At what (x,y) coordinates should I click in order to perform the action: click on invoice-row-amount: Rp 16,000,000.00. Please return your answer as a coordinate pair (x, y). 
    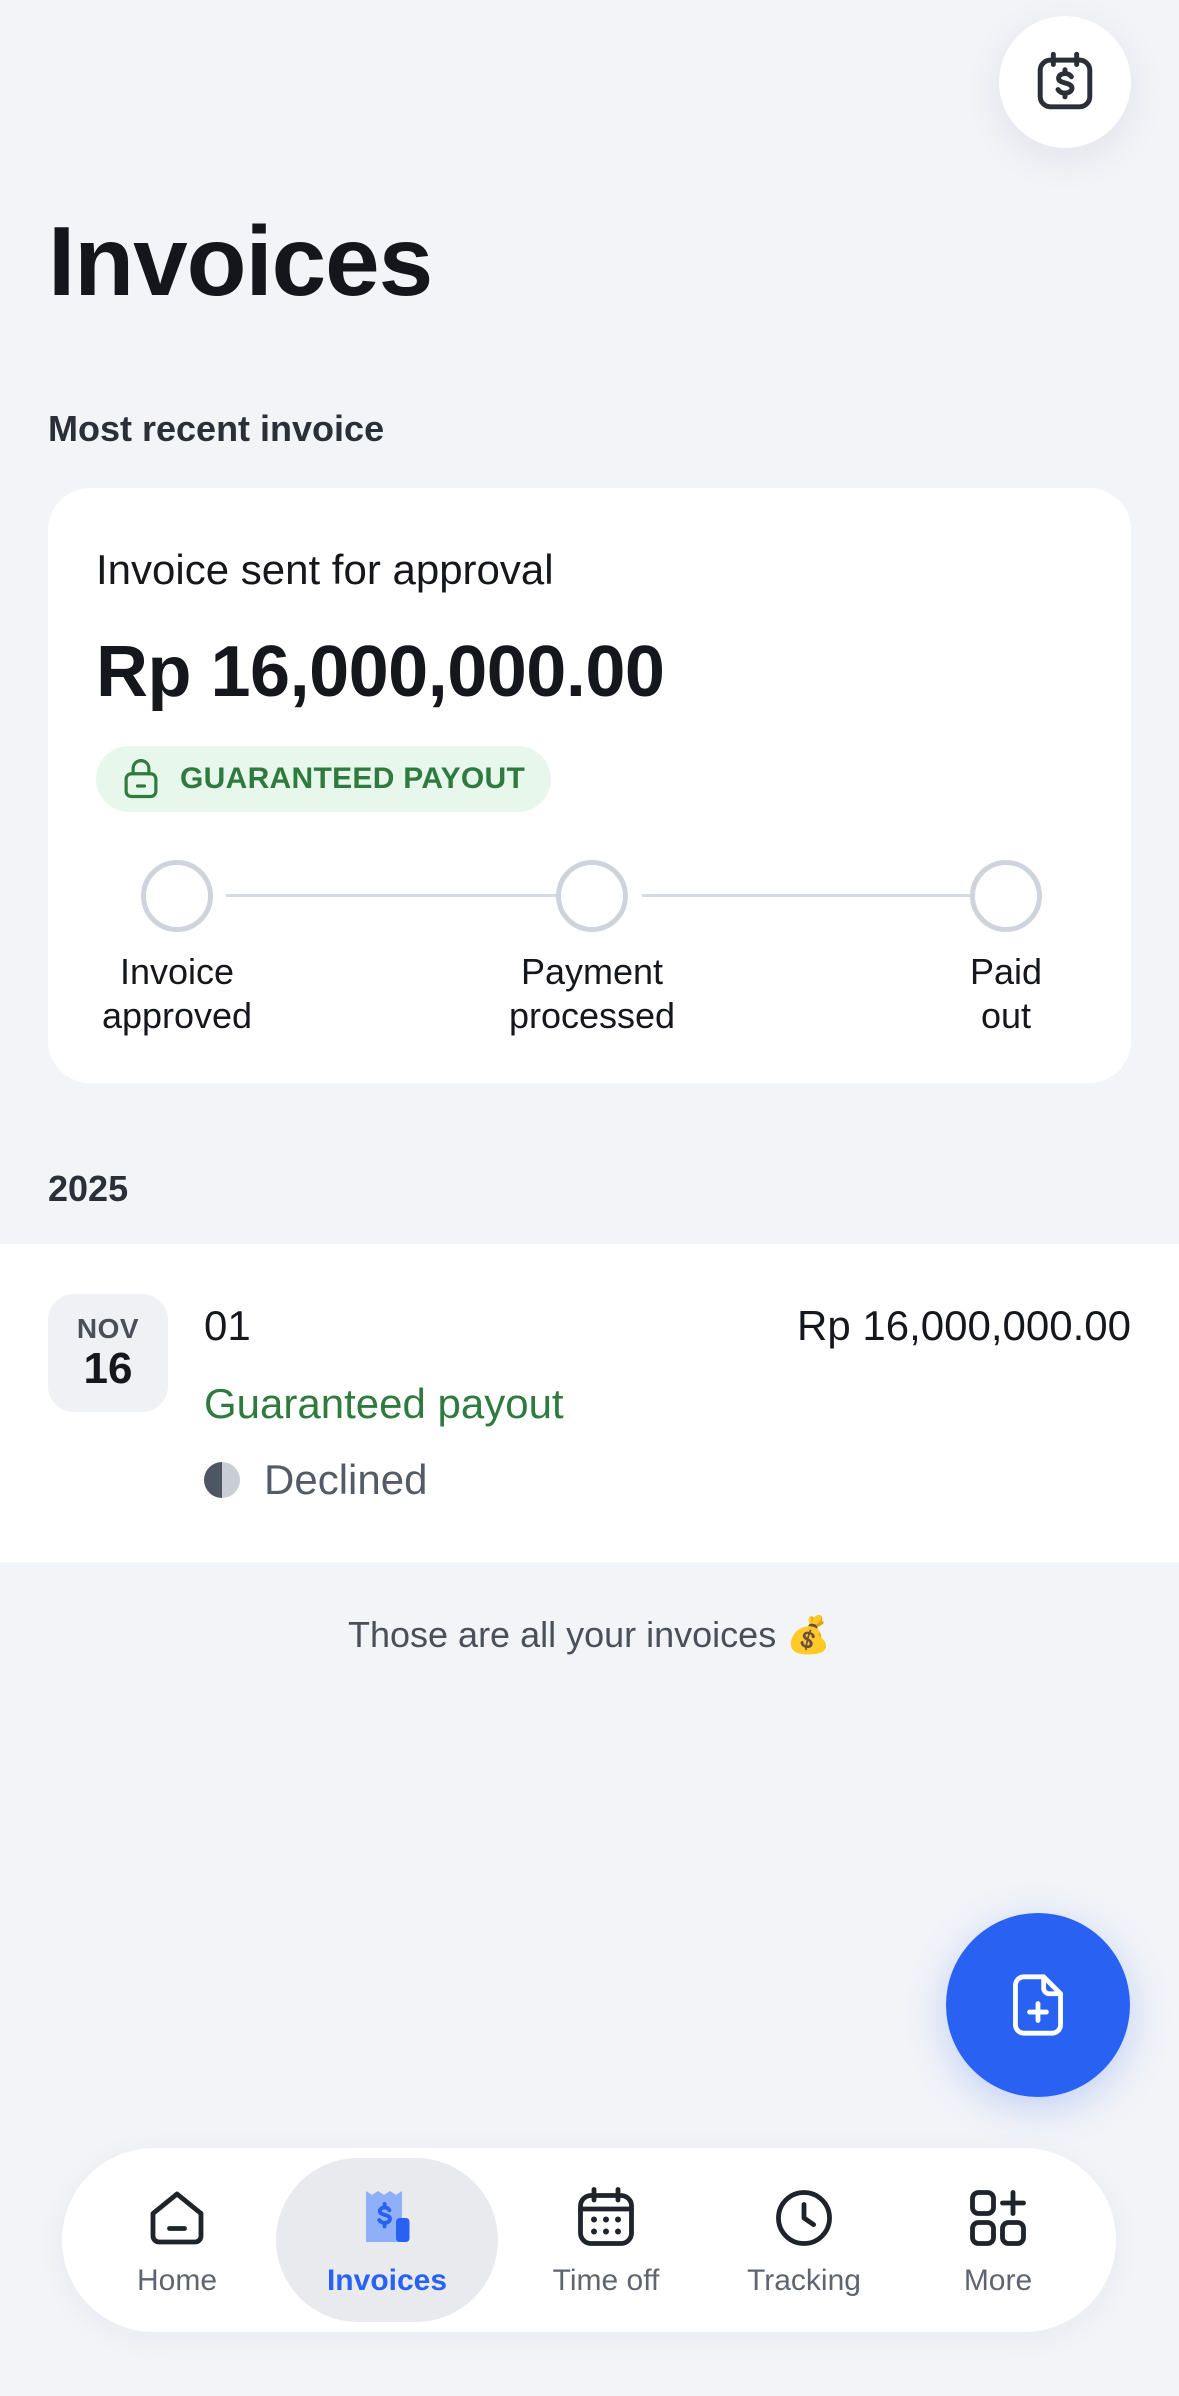
    Looking at the image, I should click on (964, 1325).